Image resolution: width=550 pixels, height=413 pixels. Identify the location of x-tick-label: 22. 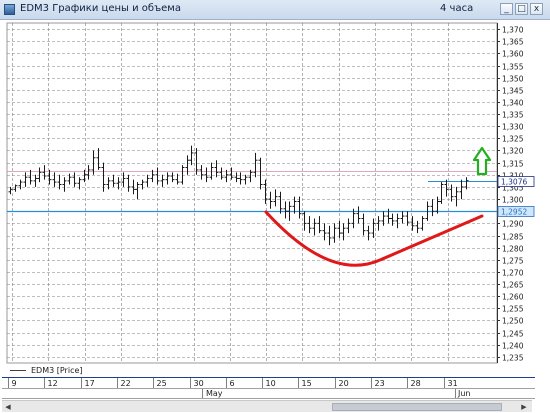
(126, 383).